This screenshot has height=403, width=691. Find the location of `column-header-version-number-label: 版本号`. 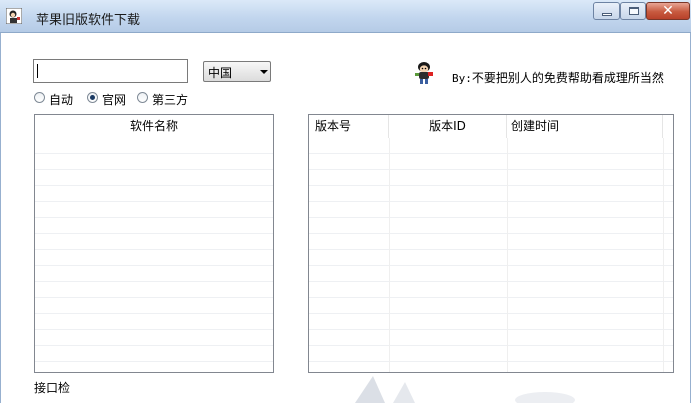

column-header-version-number-label: 版本号 is located at coordinates (333, 126).